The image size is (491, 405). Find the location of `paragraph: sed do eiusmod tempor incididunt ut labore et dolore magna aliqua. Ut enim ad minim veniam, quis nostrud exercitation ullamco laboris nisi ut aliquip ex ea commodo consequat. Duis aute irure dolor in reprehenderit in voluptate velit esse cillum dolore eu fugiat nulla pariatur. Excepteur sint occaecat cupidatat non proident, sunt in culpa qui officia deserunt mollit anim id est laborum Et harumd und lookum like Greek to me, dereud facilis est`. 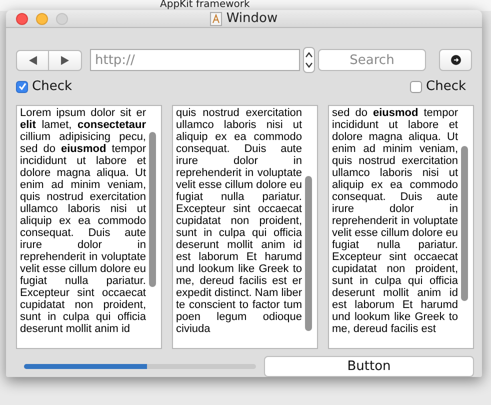

paragraph: sed do eiusmod tempor incididunt ut labore et dolore magna aliqua. Ut enim ad minim veniam, quis nostrud exercitation ullamco laboris nisi ut aliquip ex ea commodo consequat. Duis aute irure dolor in reprehenderit in voluptate velit esse cillum dolore eu fugiat nulla pariatur. Excepteur sint occaecat cupidatat non proident, sunt in culpa qui officia deserunt mollit anim id est laborum Et harumd und lookum like Greek to me, dereud facilis est is located at coordinates (395, 221).